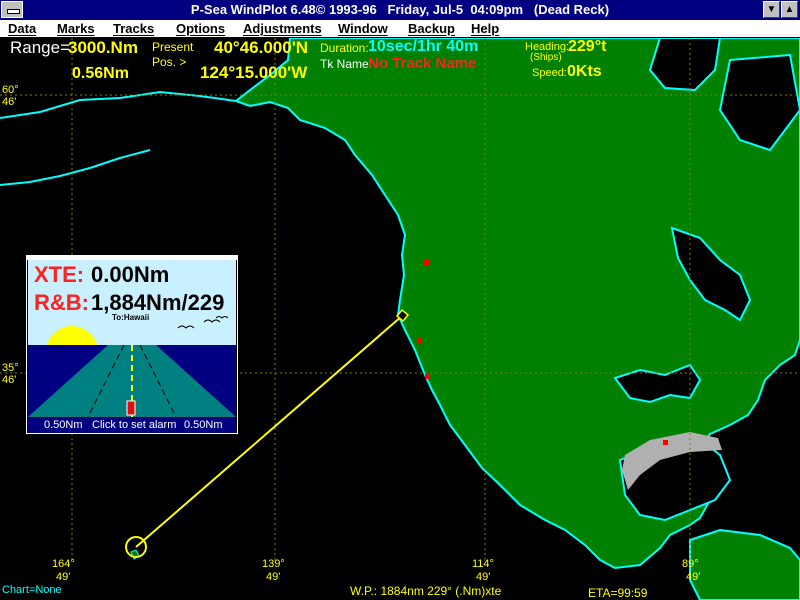 The image size is (800, 600). Describe the element at coordinates (61, 302) in the screenshot. I see `rb-label: R&B:` at that location.